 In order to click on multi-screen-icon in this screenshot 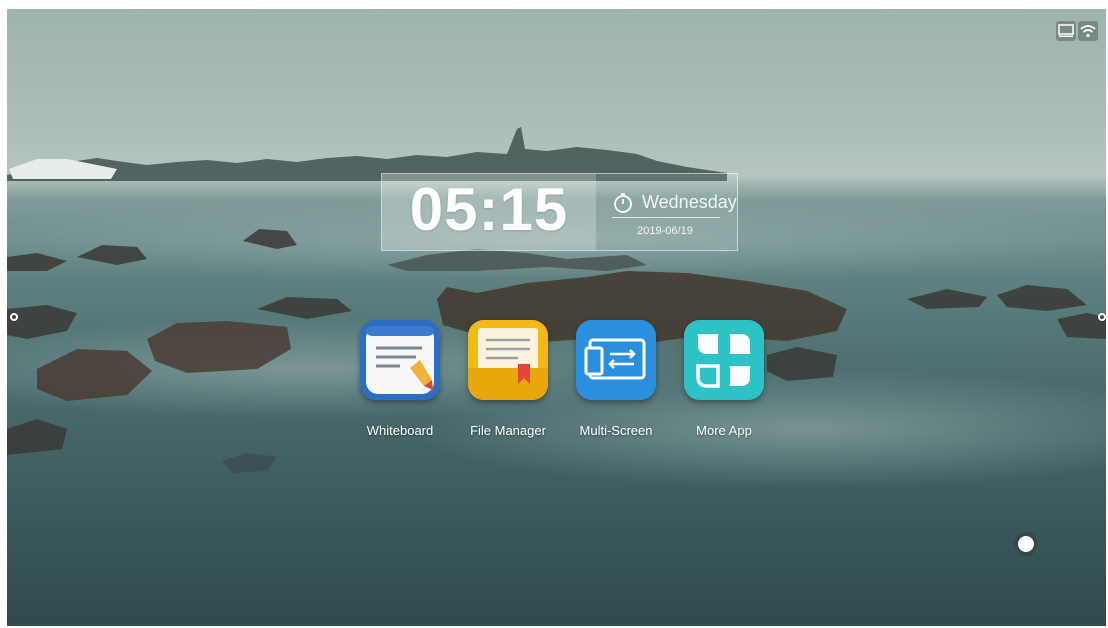, I will do `click(616, 360)`.